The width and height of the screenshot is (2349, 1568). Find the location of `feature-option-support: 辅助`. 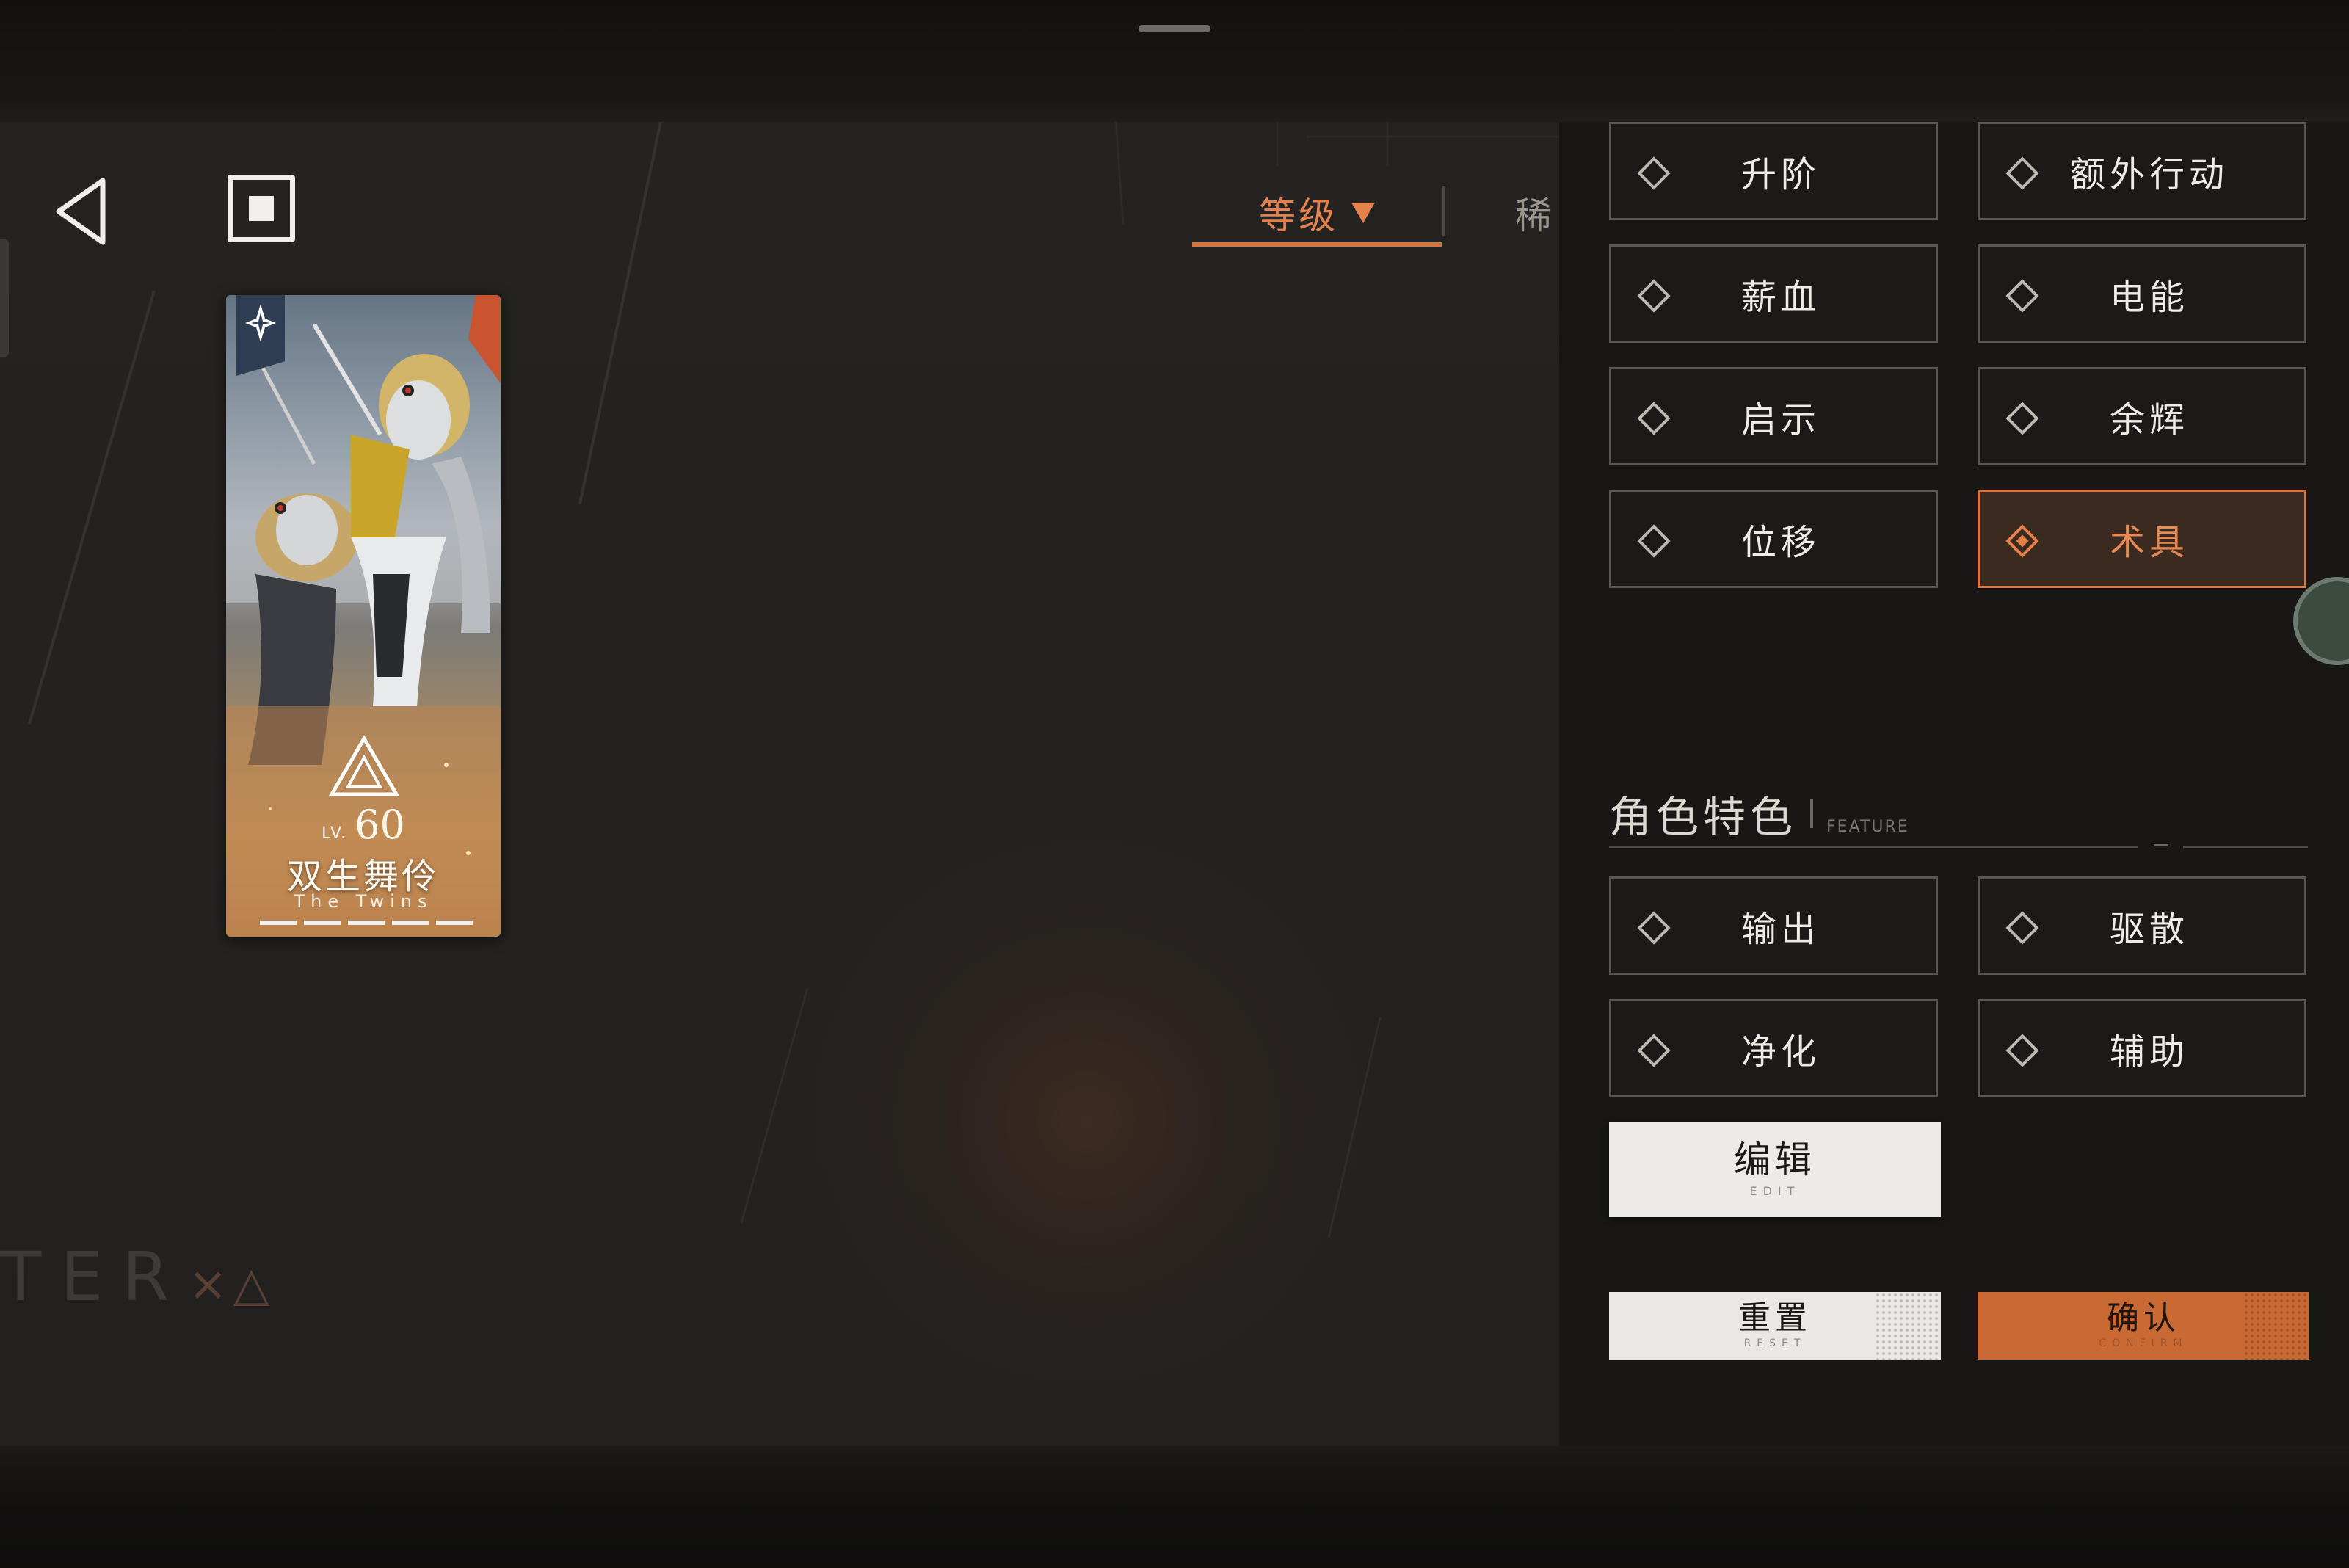

feature-option-support: 辅助 is located at coordinates (2142, 1048).